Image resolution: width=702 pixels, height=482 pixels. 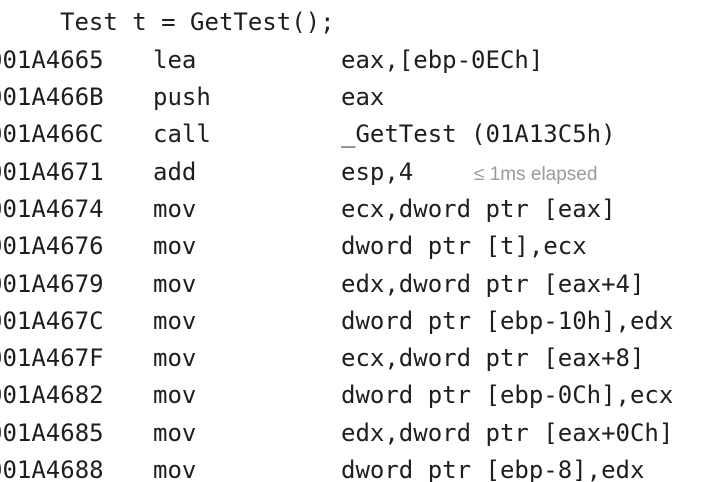 I want to click on instruction-address: 001A4674, so click(x=52, y=209).